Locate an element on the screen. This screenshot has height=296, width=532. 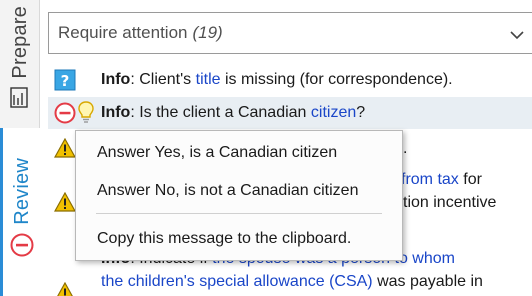
tab-prepare-label: Prepare is located at coordinates (19, 42).